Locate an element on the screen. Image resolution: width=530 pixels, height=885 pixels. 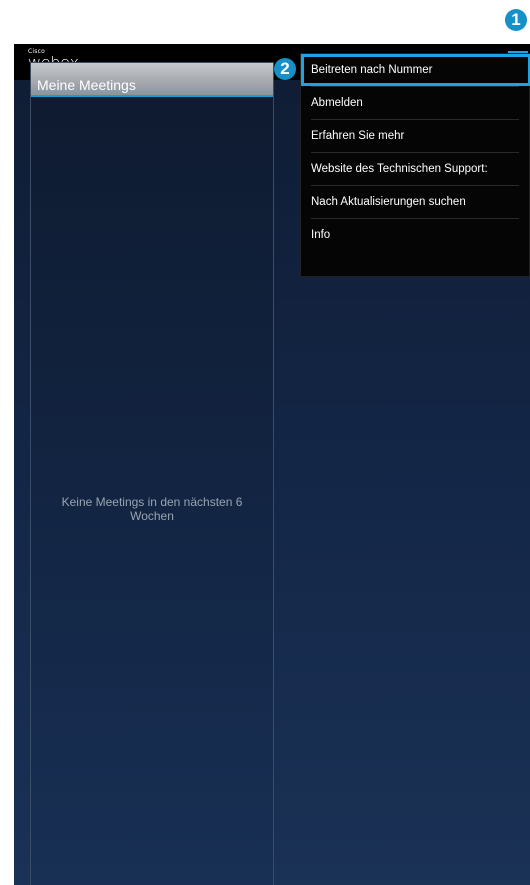
meetings-panel-header: Meine Meetings is located at coordinates (152, 80).